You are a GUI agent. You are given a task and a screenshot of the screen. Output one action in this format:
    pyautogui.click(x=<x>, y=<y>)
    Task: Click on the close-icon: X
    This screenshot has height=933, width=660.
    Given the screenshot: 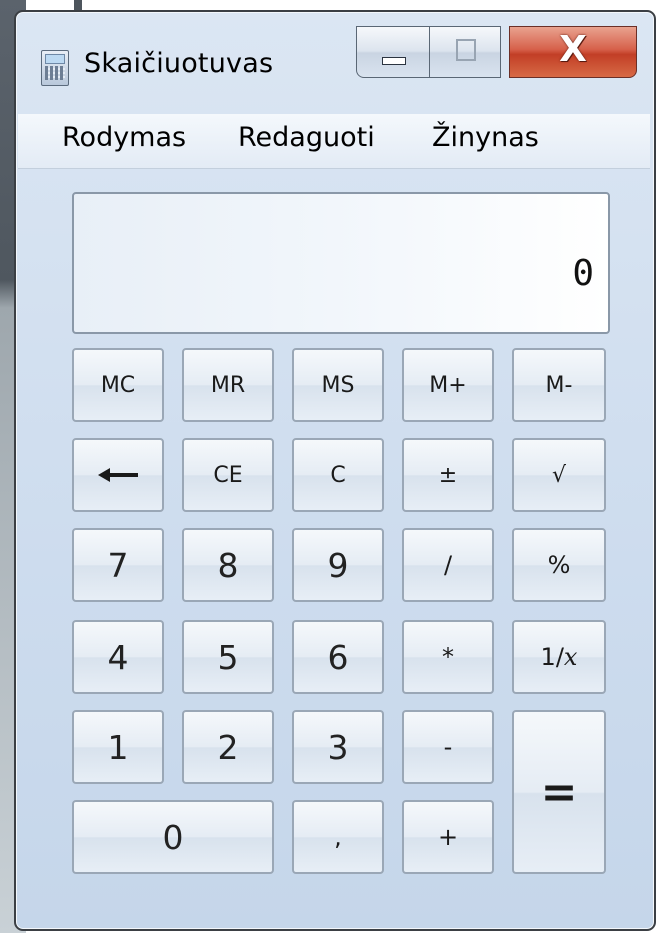 What is the action you would take?
    pyautogui.click(x=573, y=49)
    